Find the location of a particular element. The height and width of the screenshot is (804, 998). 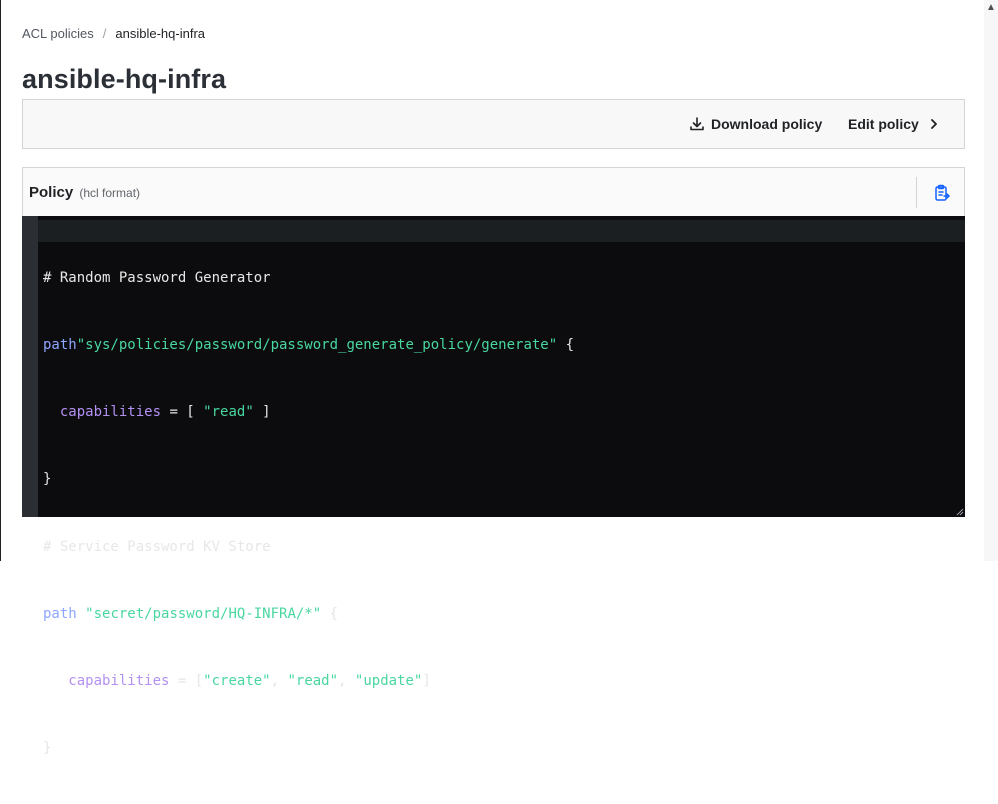

scroll-up-arrow-icon: ▲ is located at coordinates (991, 8).